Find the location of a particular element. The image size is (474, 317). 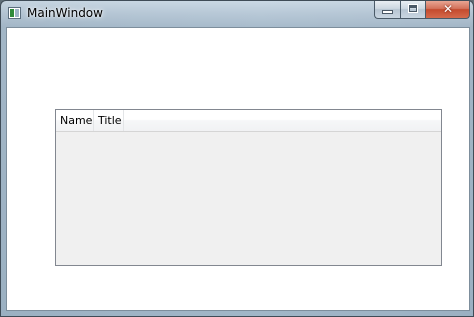

minimize-icon is located at coordinates (387, 12).